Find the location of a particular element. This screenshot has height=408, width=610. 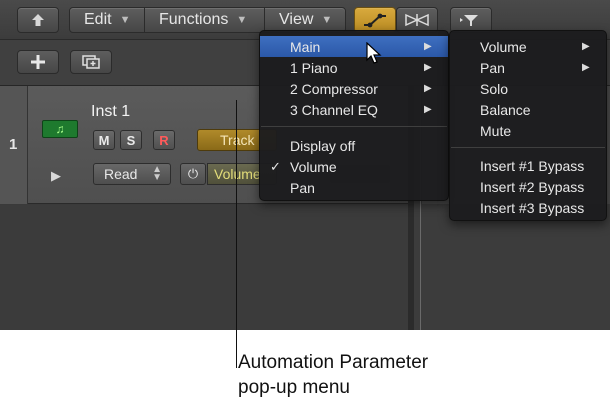

filter-icon is located at coordinates (469, 20).